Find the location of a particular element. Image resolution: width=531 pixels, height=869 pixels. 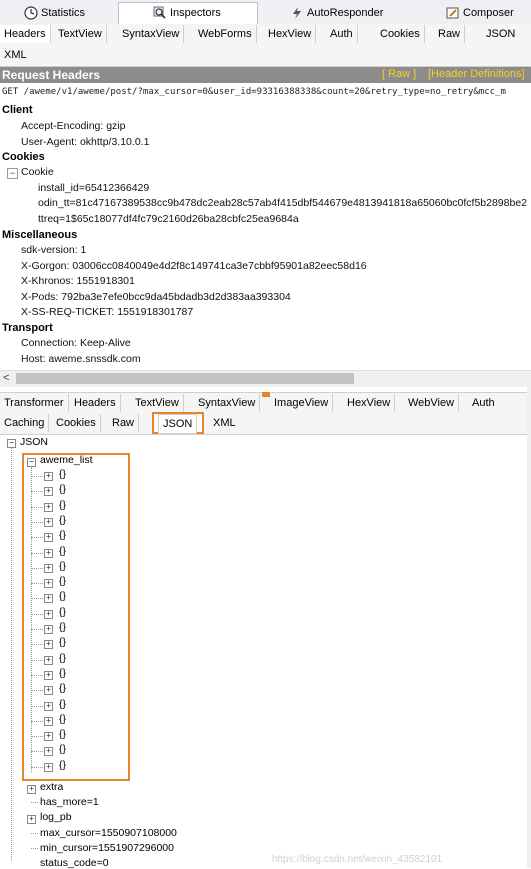

tab-composer: Composer is located at coordinates (480, 13).